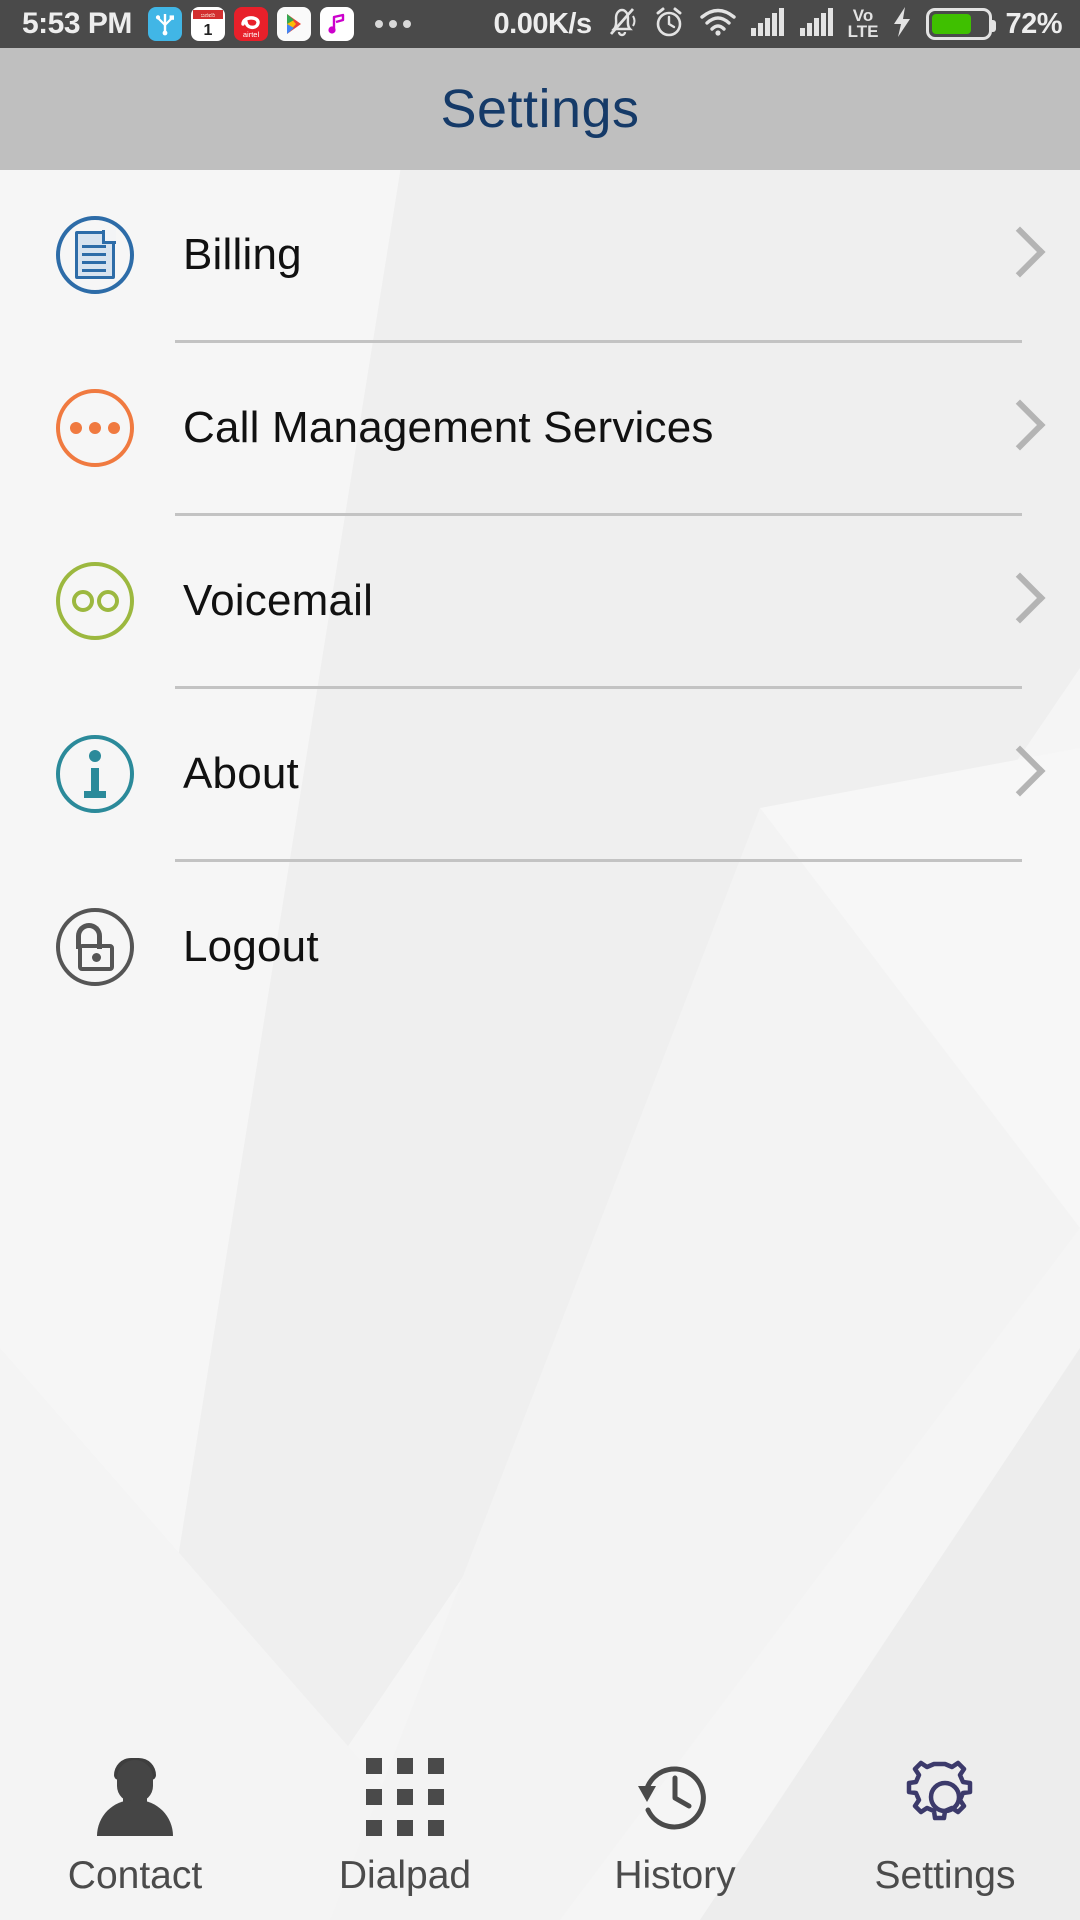 The image size is (1080, 1920). I want to click on page-title: Settings, so click(540, 109).